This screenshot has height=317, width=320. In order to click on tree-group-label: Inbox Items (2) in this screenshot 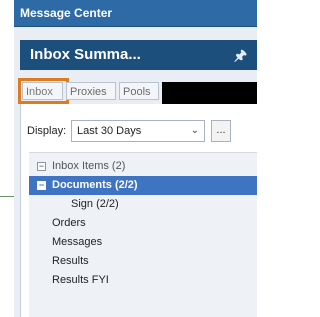, I will do `click(89, 166)`.